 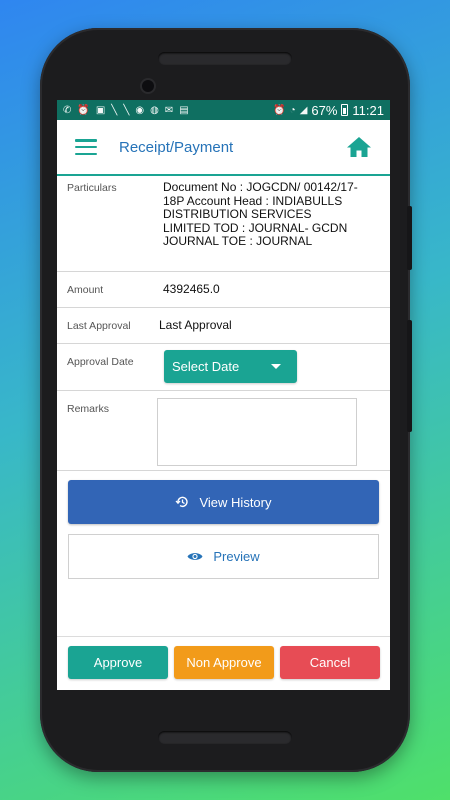 What do you see at coordinates (368, 110) in the screenshot?
I see `clock: 11:21` at bounding box center [368, 110].